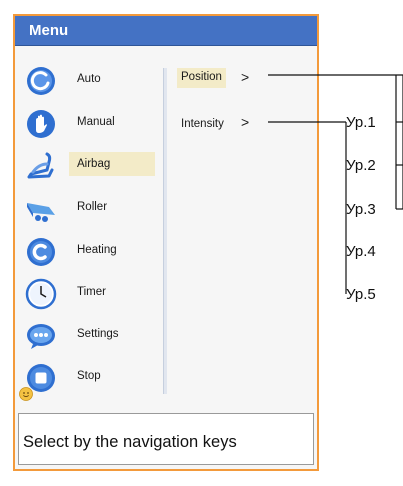 This screenshot has width=403, height=486. Describe the element at coordinates (361, 209) in the screenshot. I see `level-label: Ур.3` at that location.